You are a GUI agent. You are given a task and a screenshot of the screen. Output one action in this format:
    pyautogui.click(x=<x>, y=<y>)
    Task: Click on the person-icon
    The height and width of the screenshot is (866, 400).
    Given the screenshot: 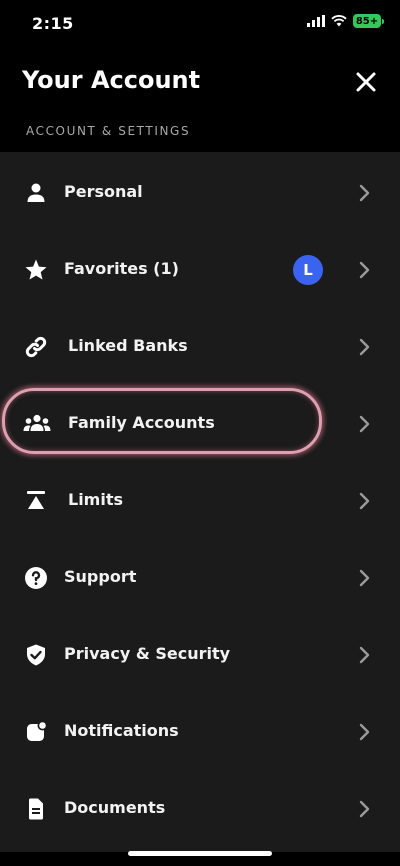 What is the action you would take?
    pyautogui.click(x=36, y=192)
    